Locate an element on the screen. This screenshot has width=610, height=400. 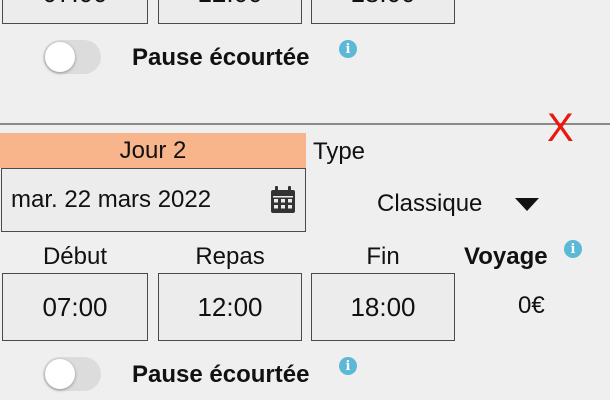
date-field: mar. 22 mars 2022 is located at coordinates (153, 200).